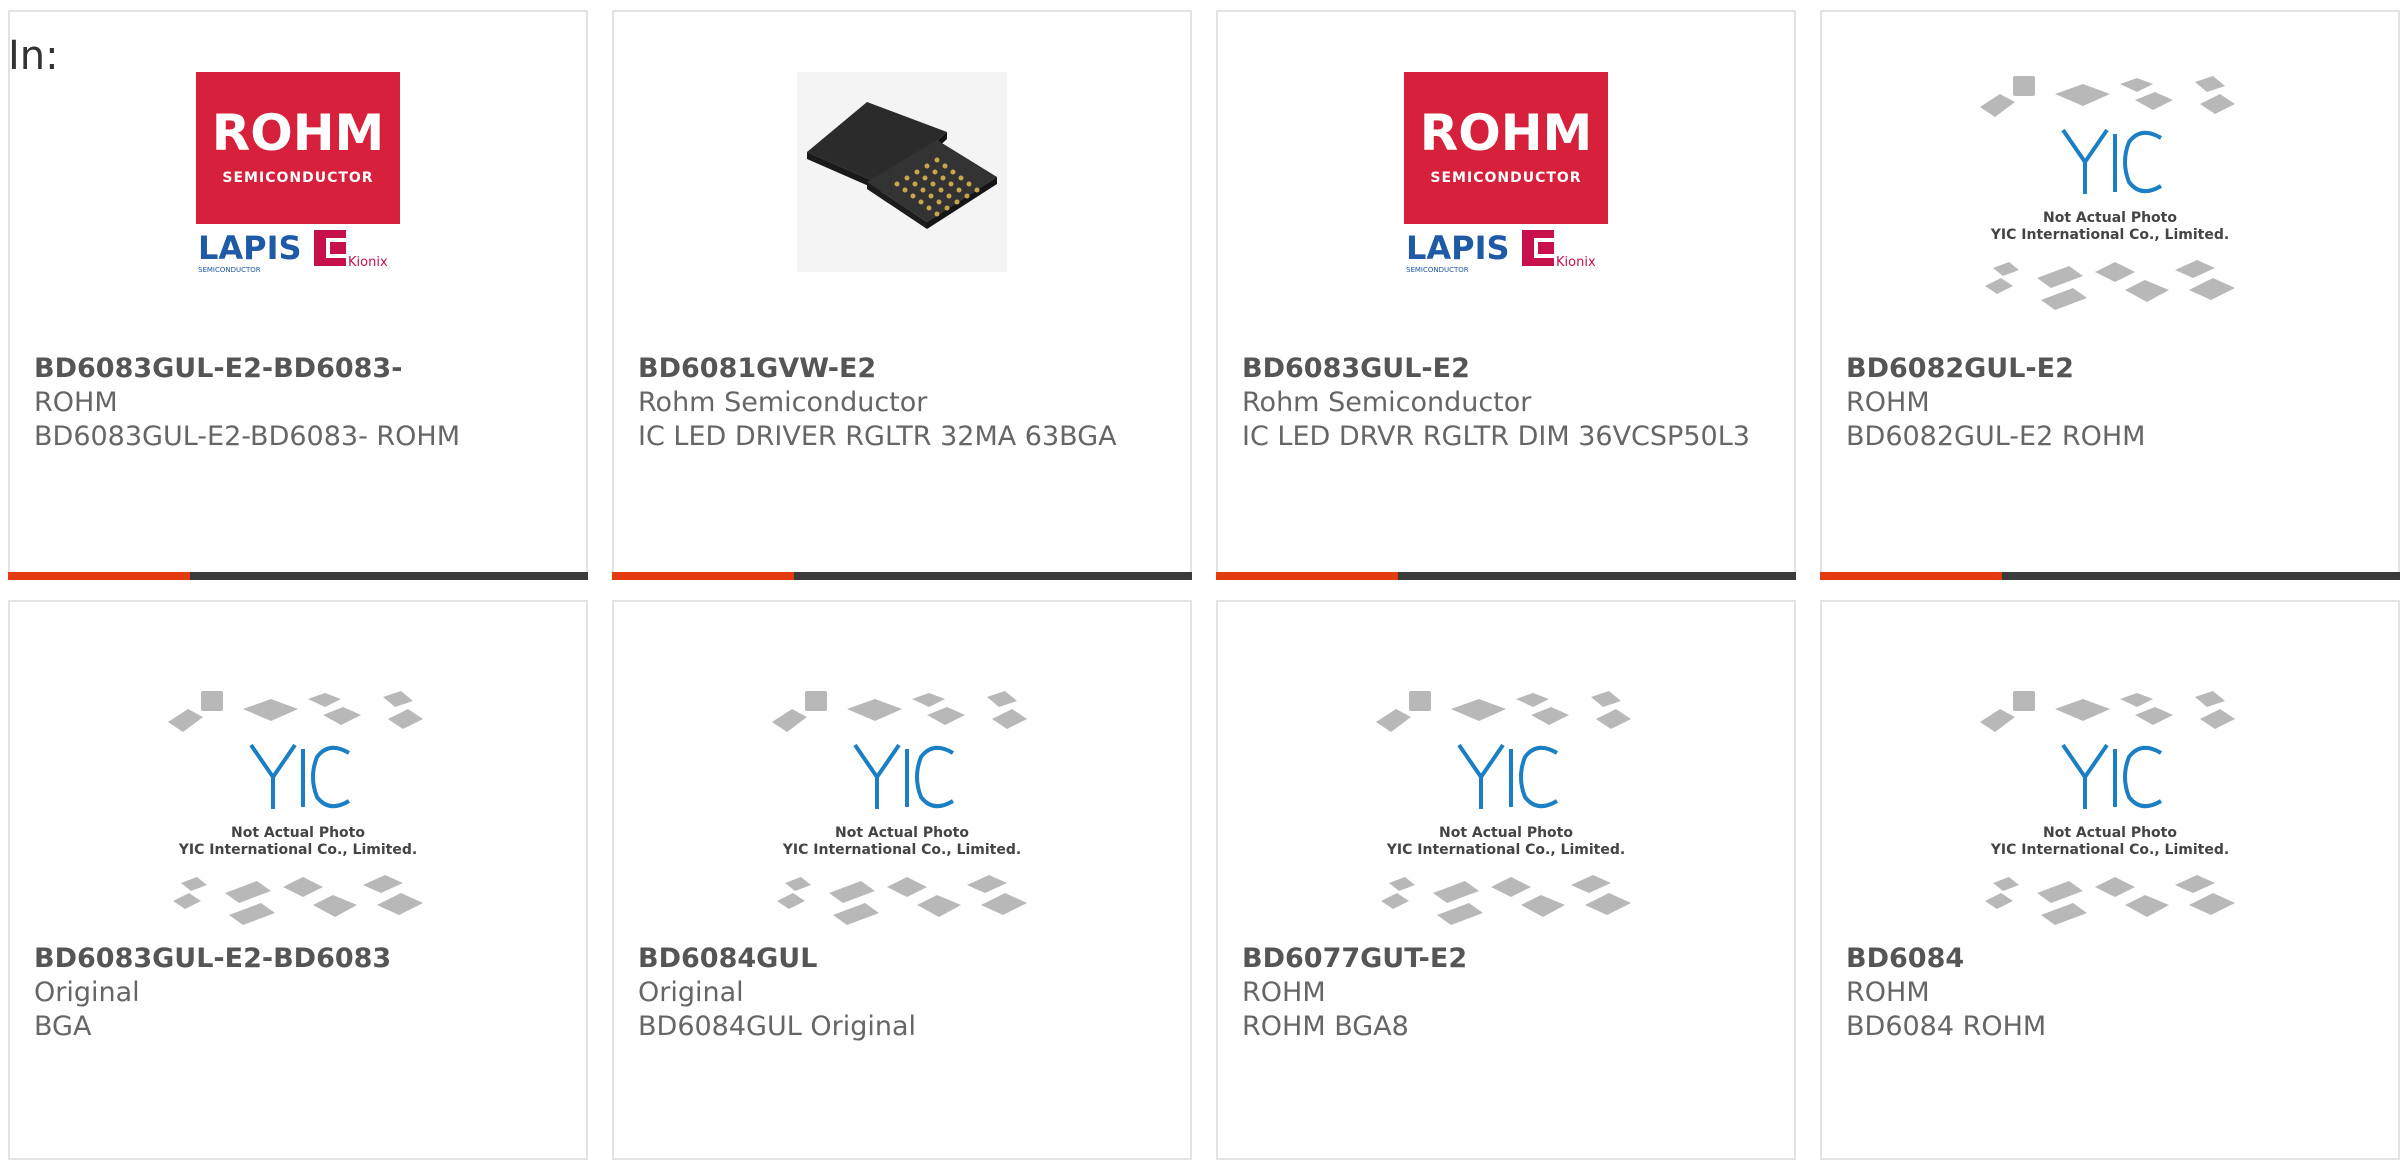  What do you see at coordinates (63, 1026) in the screenshot?
I see `description: BGA` at bounding box center [63, 1026].